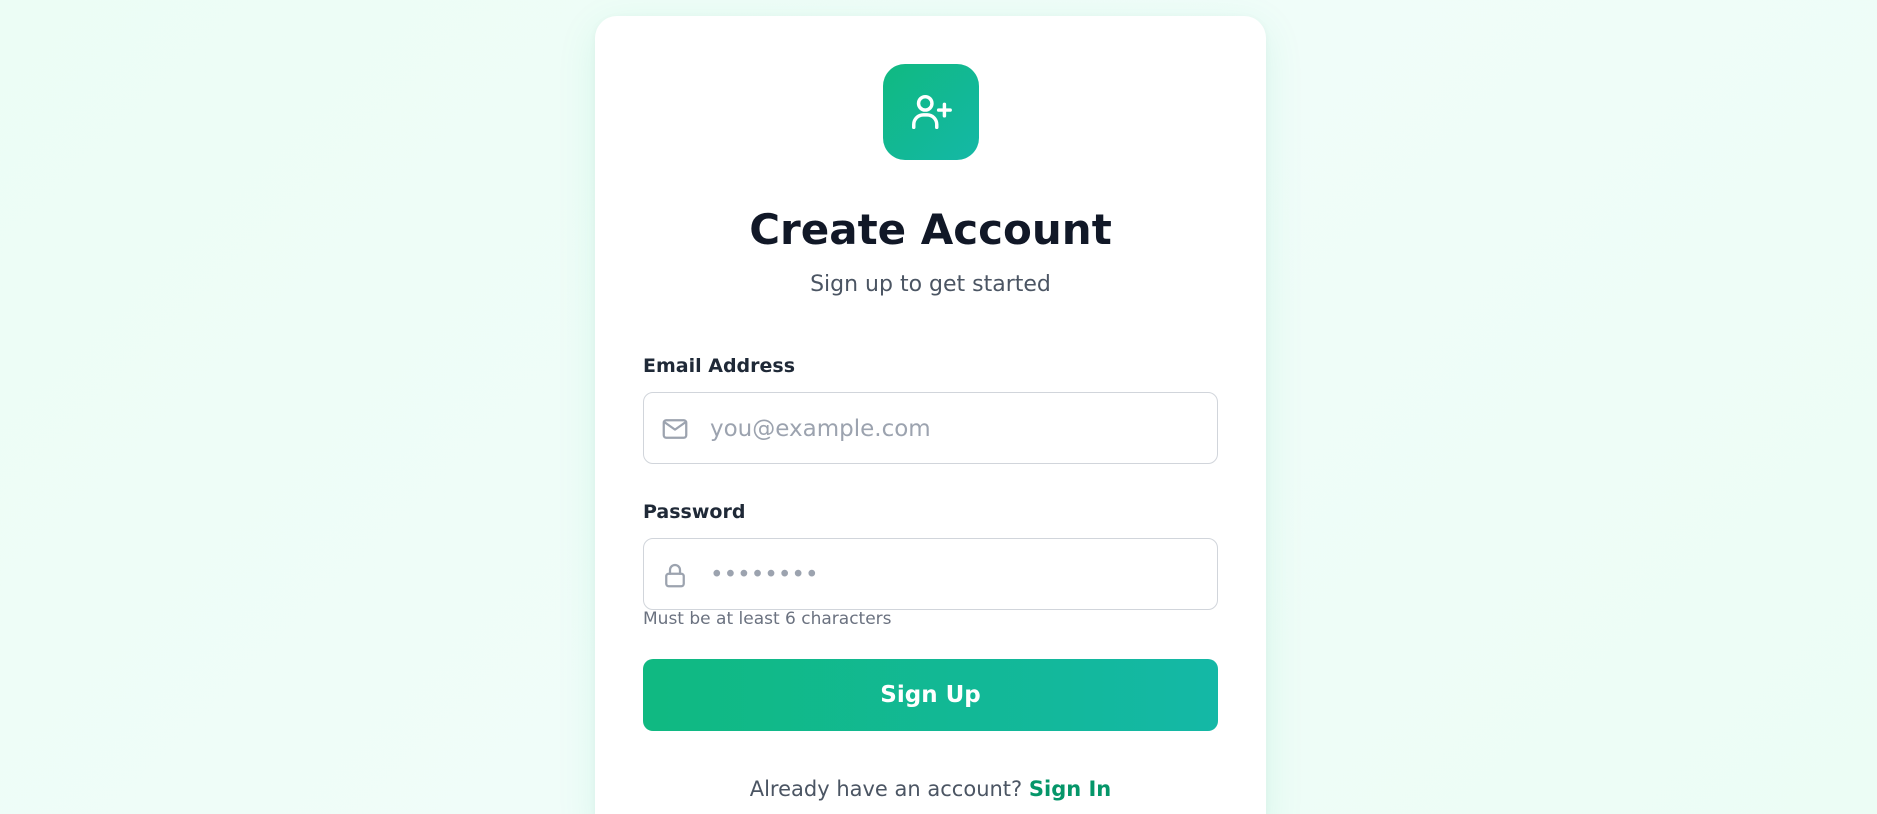 The width and height of the screenshot is (1877, 814). Describe the element at coordinates (930, 284) in the screenshot. I see `page-subtitle: Sign up to get started` at that location.